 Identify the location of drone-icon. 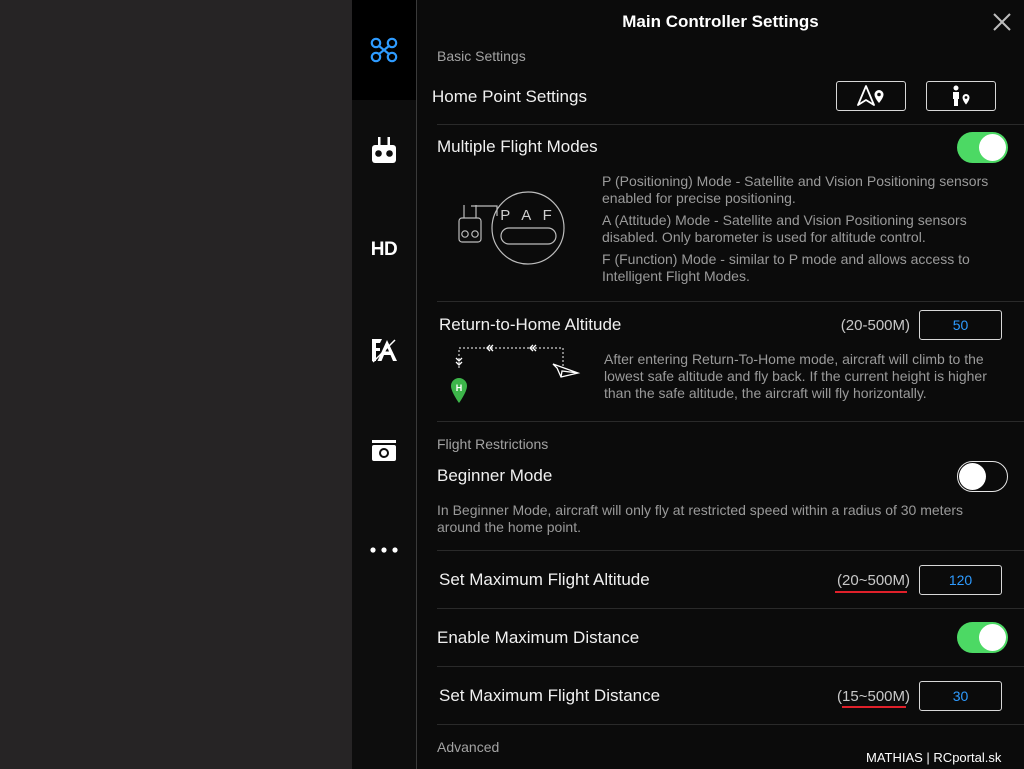
(384, 50).